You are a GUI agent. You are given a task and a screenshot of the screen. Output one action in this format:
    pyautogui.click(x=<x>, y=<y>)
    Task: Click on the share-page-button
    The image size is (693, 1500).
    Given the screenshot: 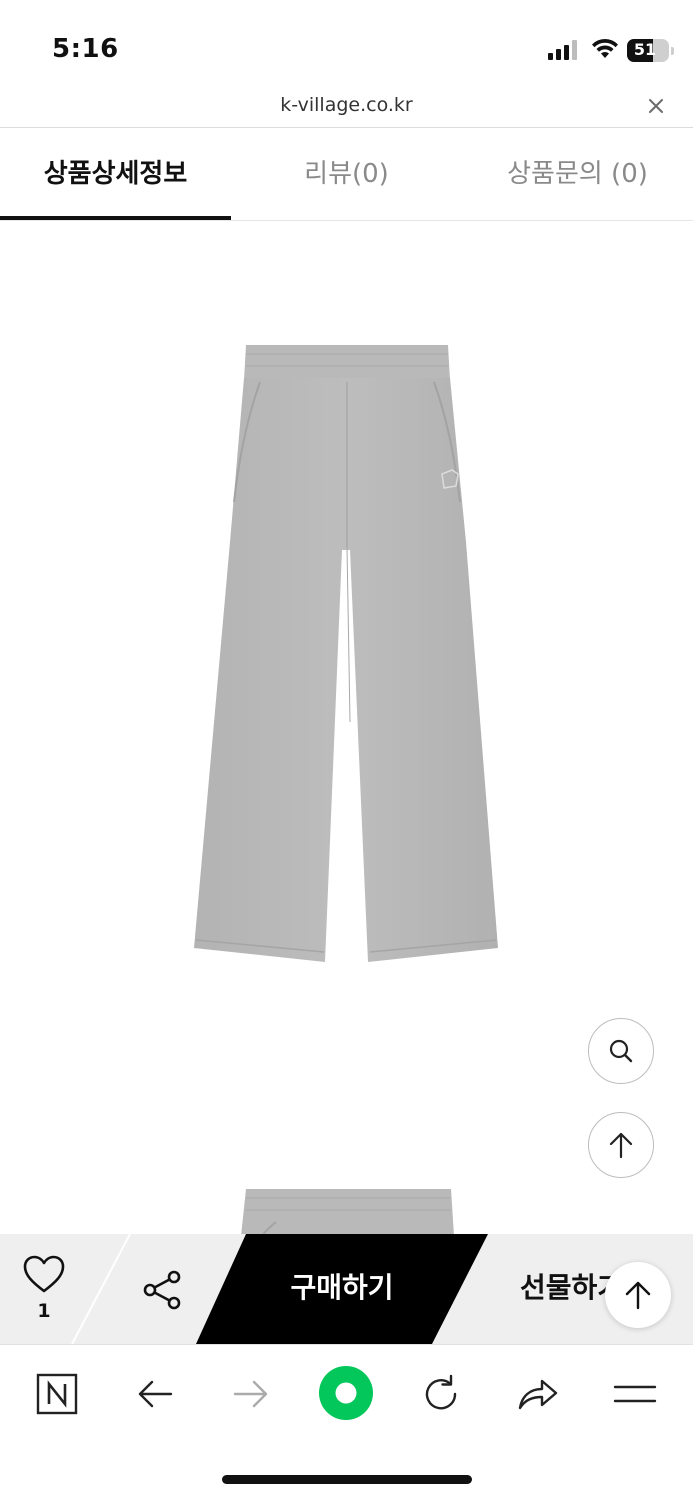 What is the action you would take?
    pyautogui.click(x=538, y=1394)
    